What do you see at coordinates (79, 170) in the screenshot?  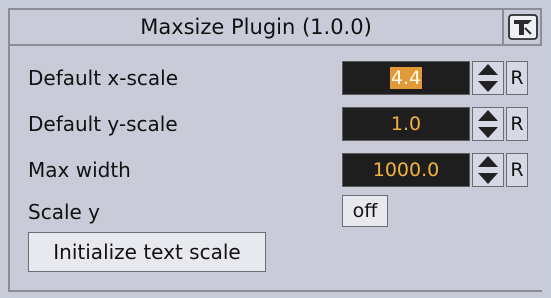 I see `max-width-label: Max width` at bounding box center [79, 170].